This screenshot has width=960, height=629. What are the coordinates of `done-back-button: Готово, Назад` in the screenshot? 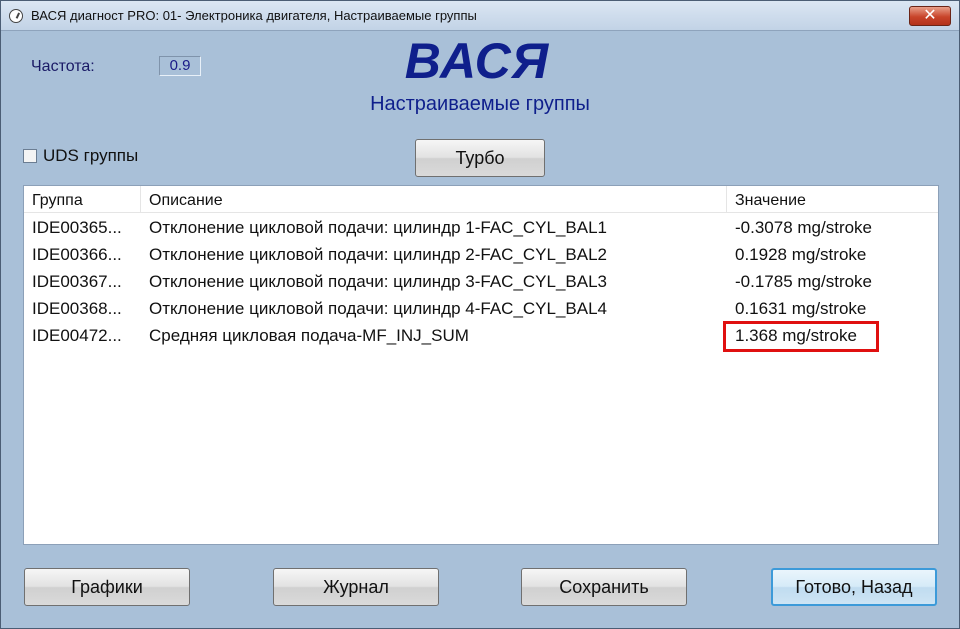 It's located at (854, 587).